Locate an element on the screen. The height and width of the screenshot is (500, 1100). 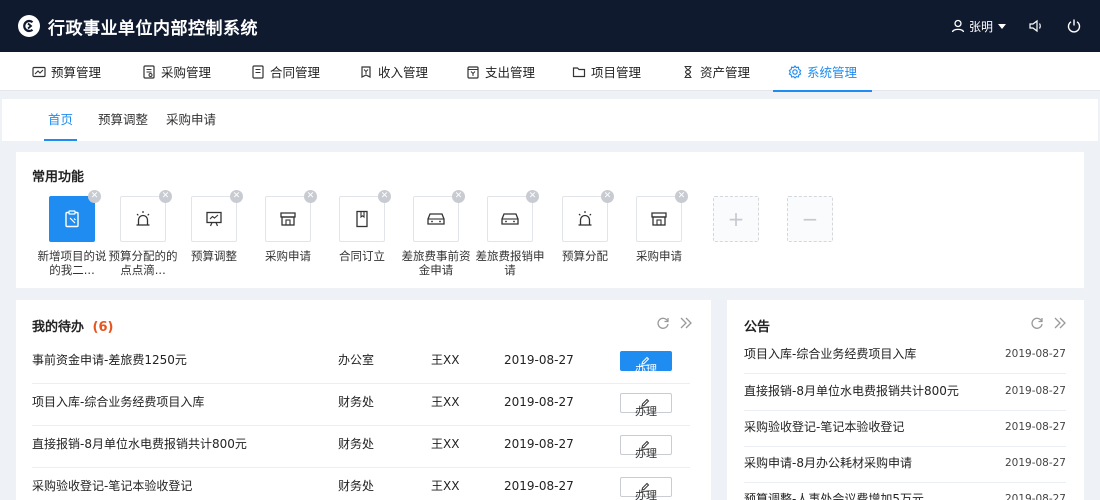
list-item: 采购申请-8月办公耗材采购申请 2019-08-27 is located at coordinates (905, 464).